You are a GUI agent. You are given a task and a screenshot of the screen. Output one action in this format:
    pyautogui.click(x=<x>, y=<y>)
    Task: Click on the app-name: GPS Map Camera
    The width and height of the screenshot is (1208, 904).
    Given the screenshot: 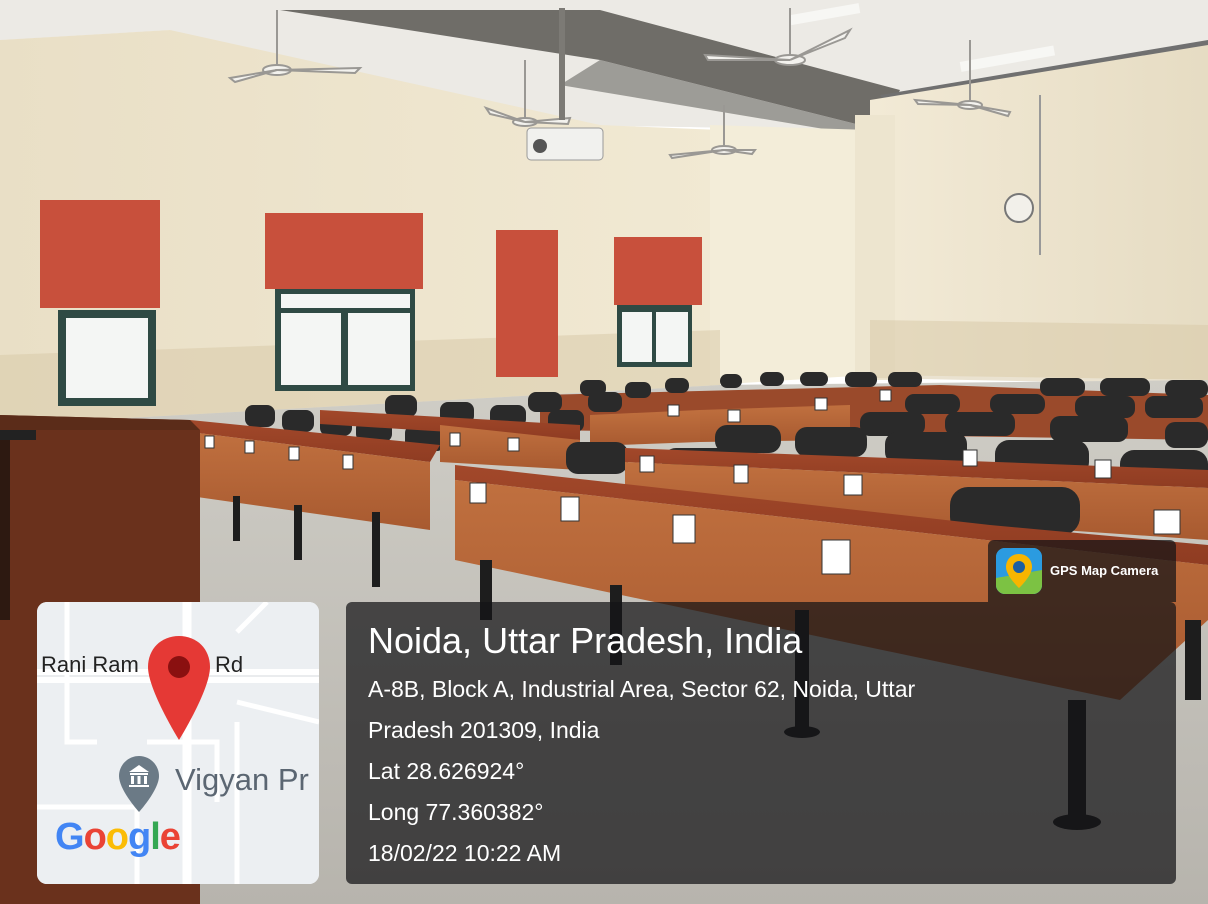 What is the action you would take?
    pyautogui.click(x=1104, y=570)
    